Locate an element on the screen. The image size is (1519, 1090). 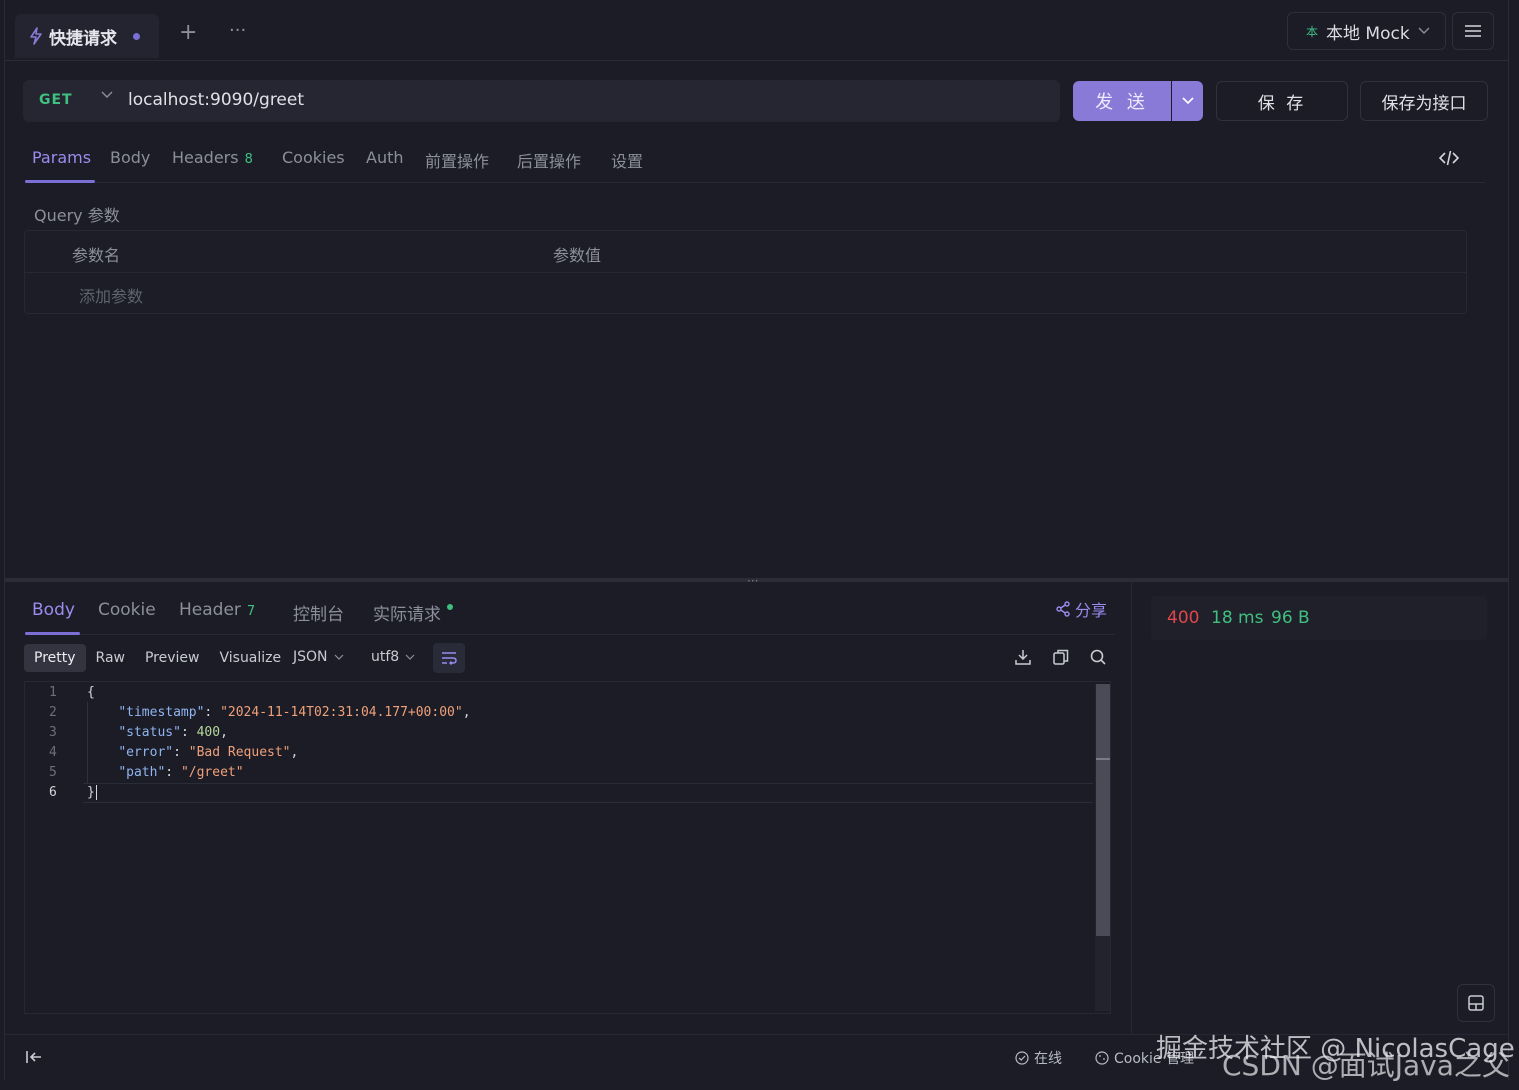
watermark-csdn: CSDN @面试Java之父 is located at coordinates (1366, 1065).